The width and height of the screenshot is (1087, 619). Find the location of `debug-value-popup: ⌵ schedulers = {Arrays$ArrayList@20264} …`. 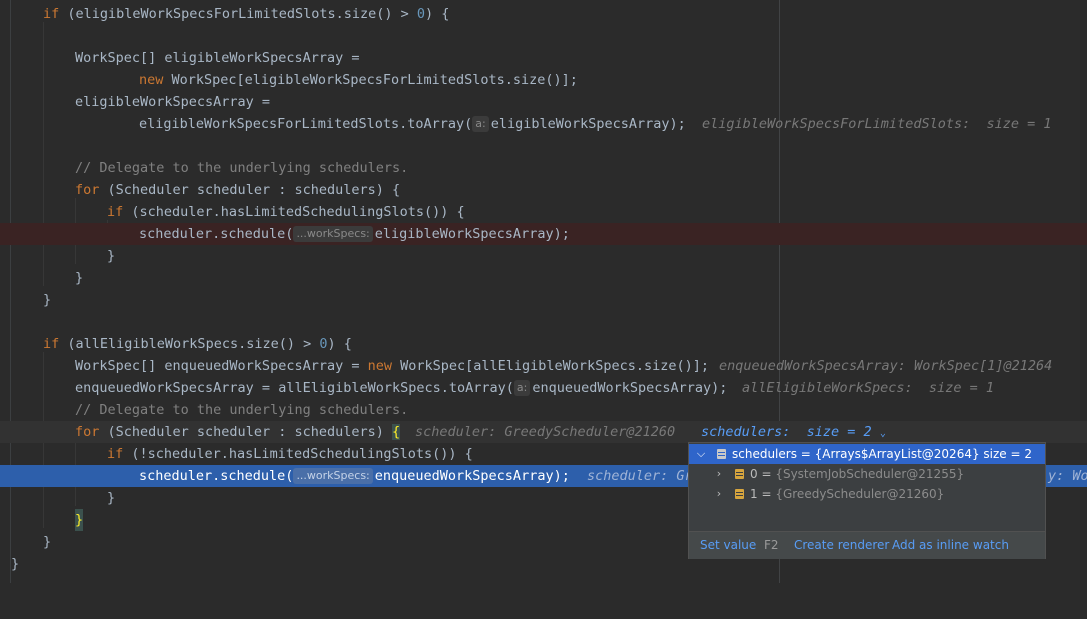

debug-value-popup: ⌵ schedulers = {Arrays$ArrayList@20264} … is located at coordinates (867, 500).